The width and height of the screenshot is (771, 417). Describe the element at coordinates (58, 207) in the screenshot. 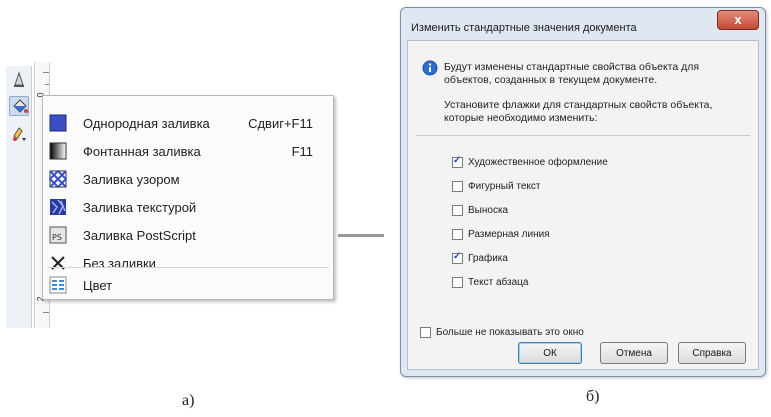

I see `texture-fill-icon` at that location.